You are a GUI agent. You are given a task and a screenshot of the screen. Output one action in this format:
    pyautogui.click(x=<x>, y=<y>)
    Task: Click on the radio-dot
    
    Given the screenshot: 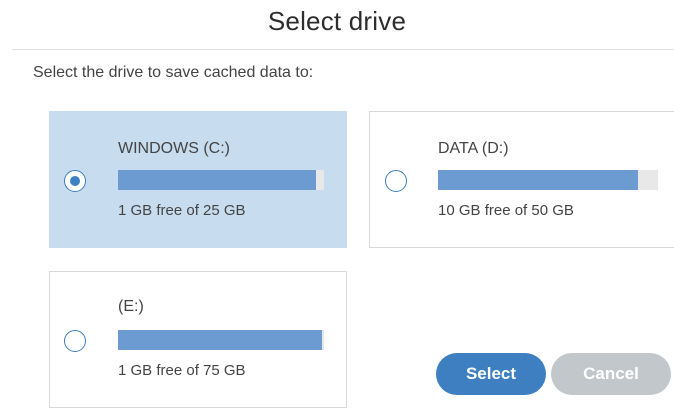 What is the action you would take?
    pyautogui.click(x=74, y=180)
    